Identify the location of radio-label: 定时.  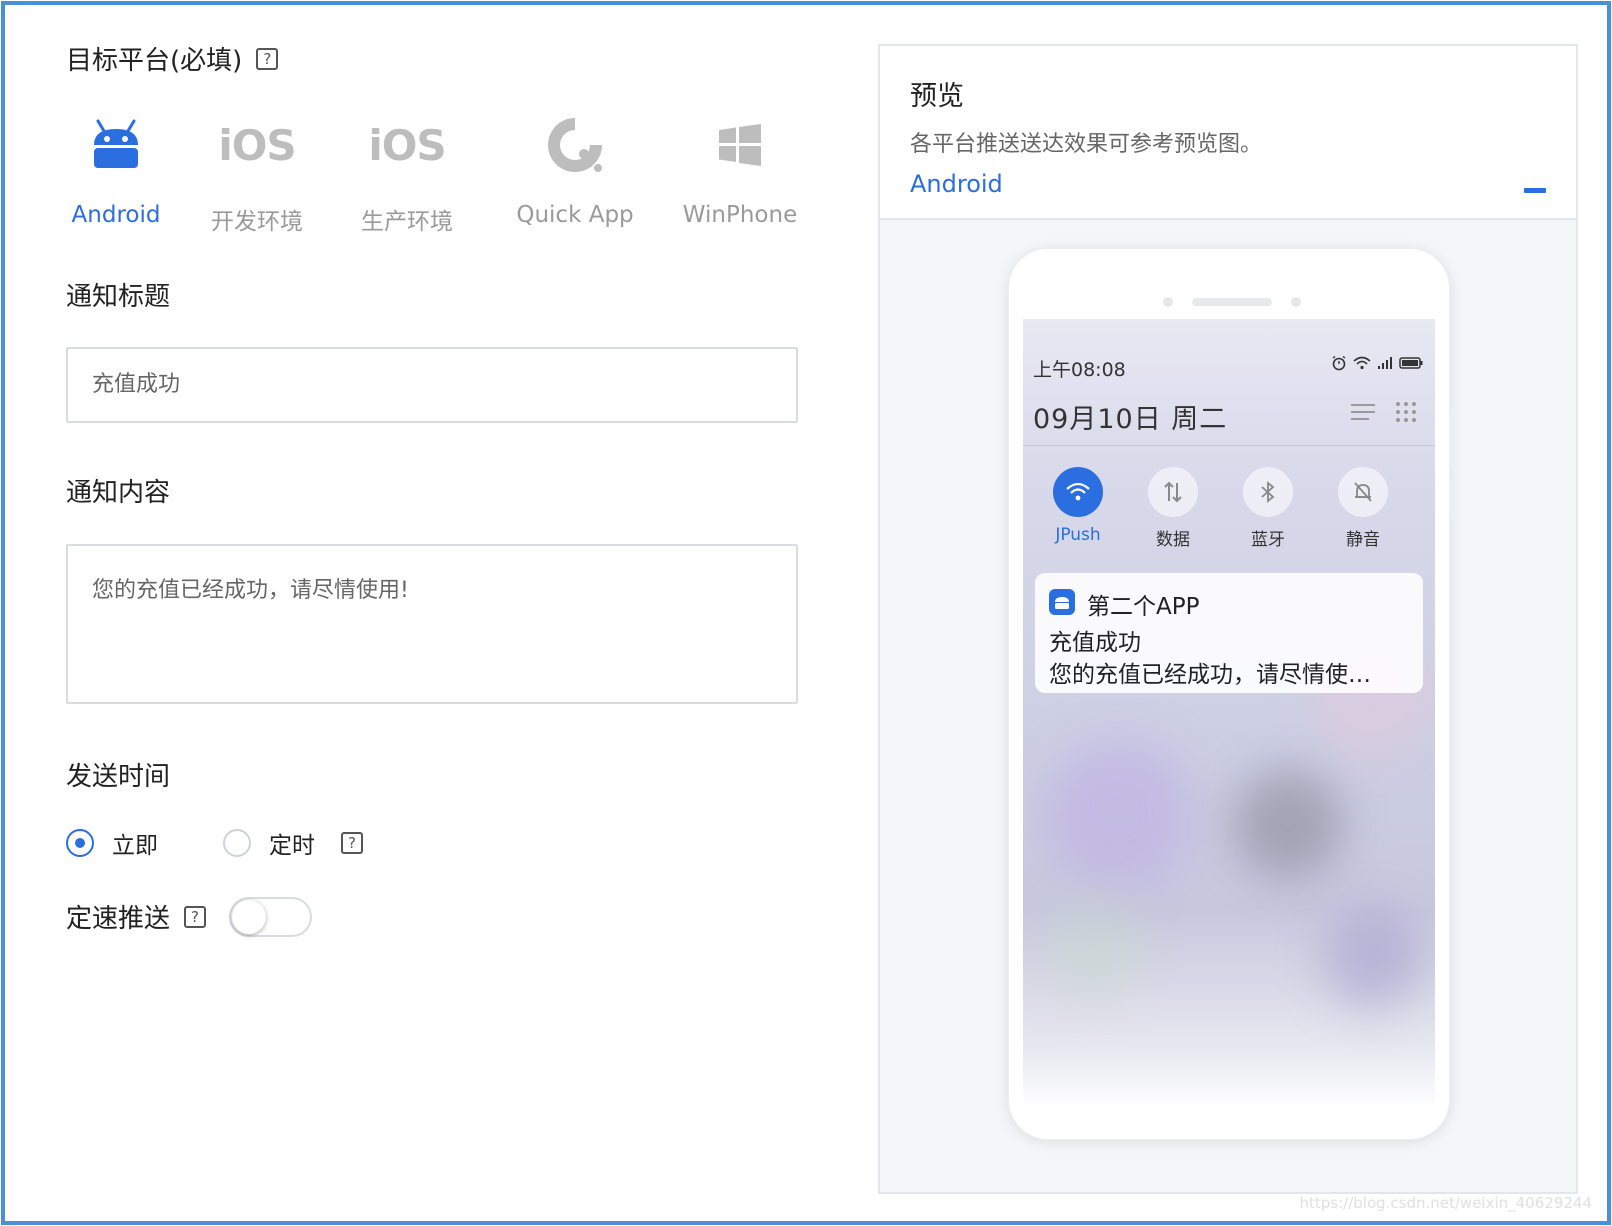
(292, 846).